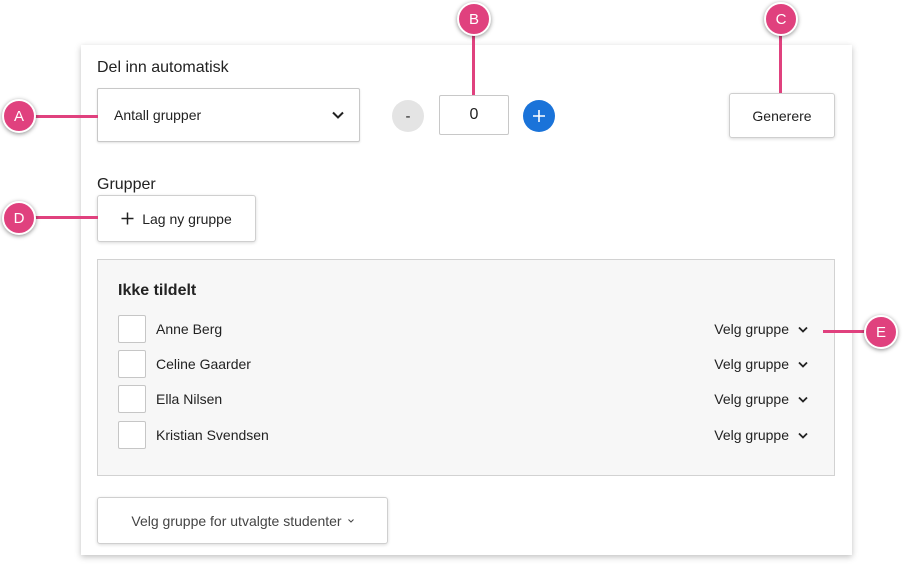  Describe the element at coordinates (408, 116) in the screenshot. I see `decrement-button: -` at that location.